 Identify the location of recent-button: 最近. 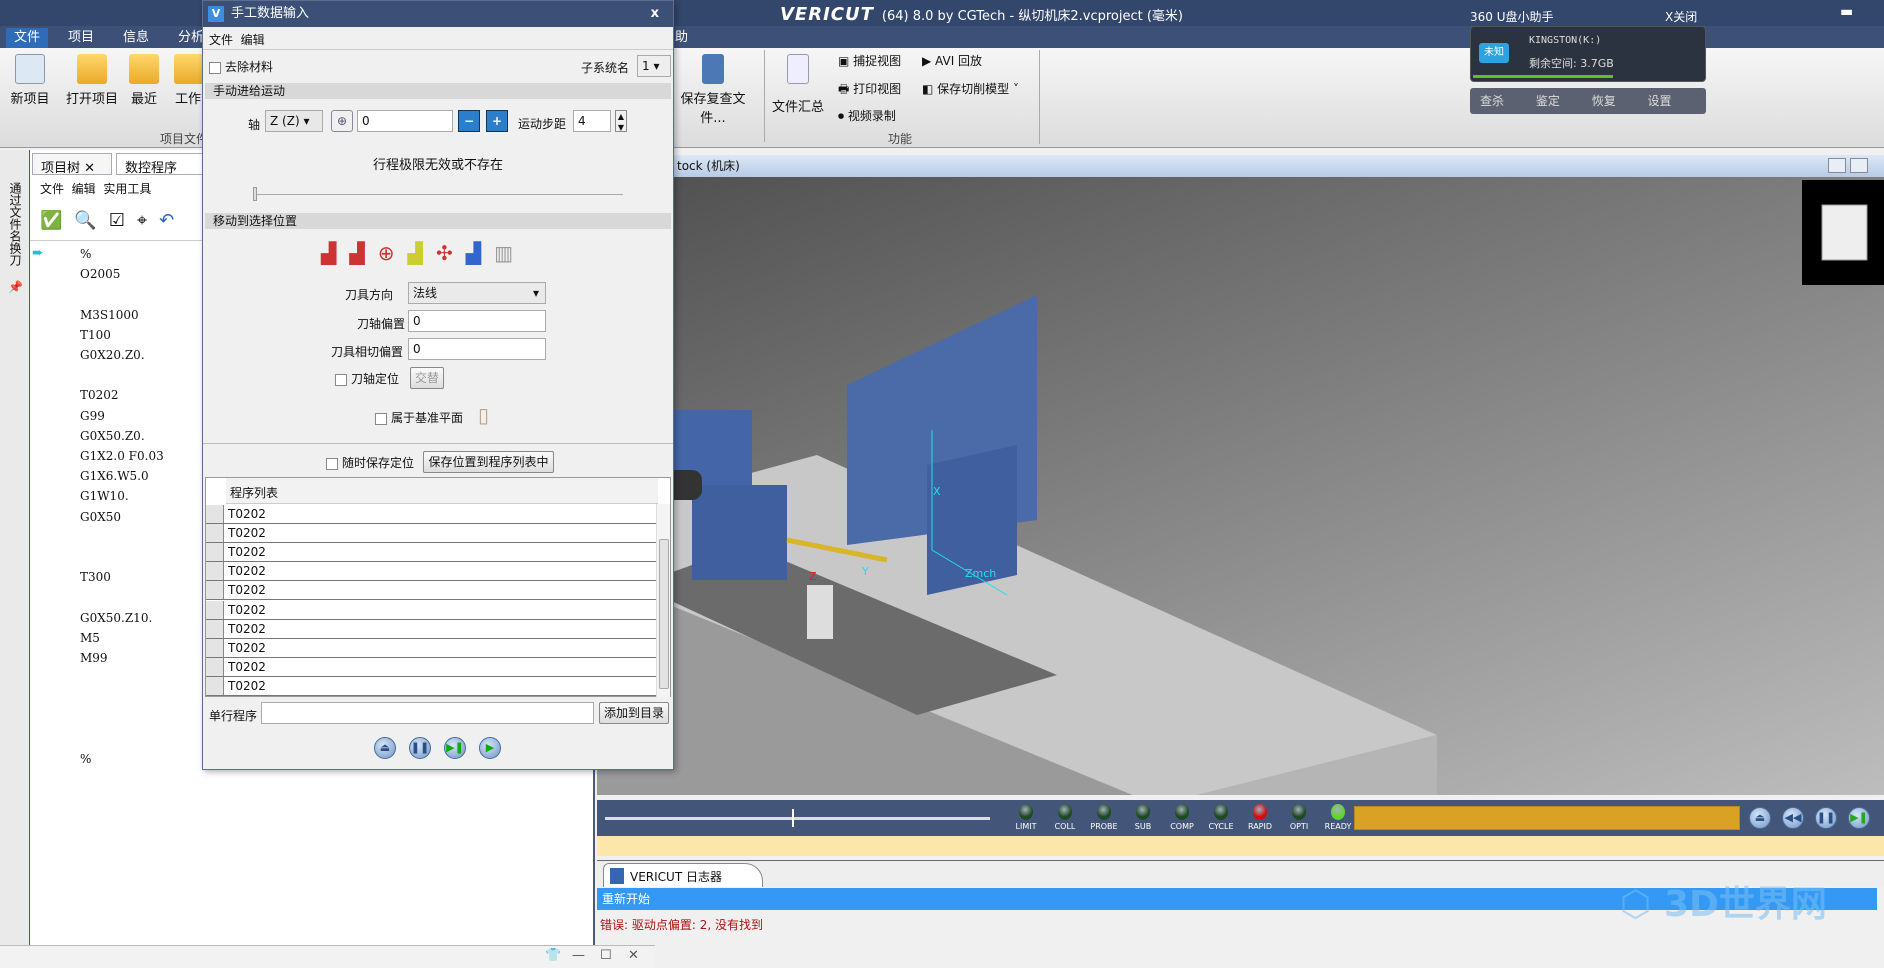
(144, 80).